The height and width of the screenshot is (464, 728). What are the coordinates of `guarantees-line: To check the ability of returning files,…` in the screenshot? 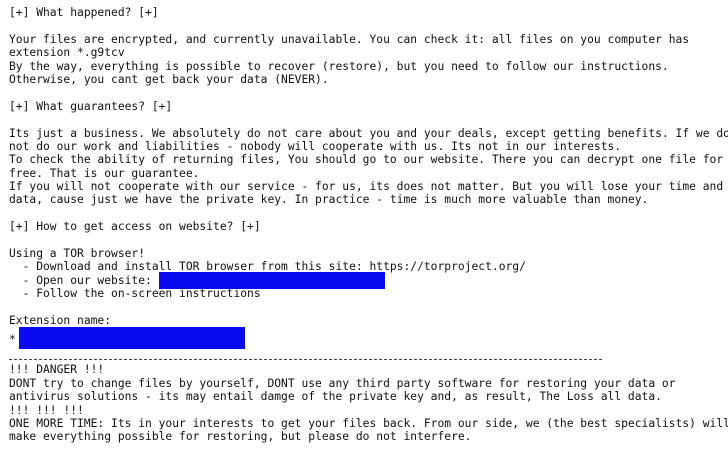 It's located at (366, 160).